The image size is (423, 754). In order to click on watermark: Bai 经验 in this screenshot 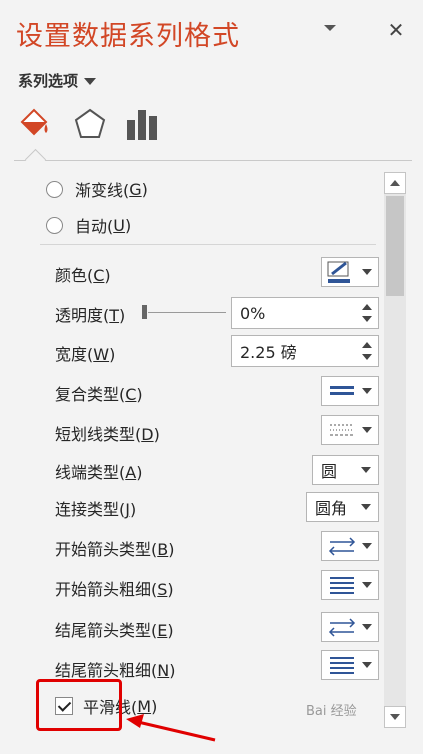, I will do `click(331, 711)`.